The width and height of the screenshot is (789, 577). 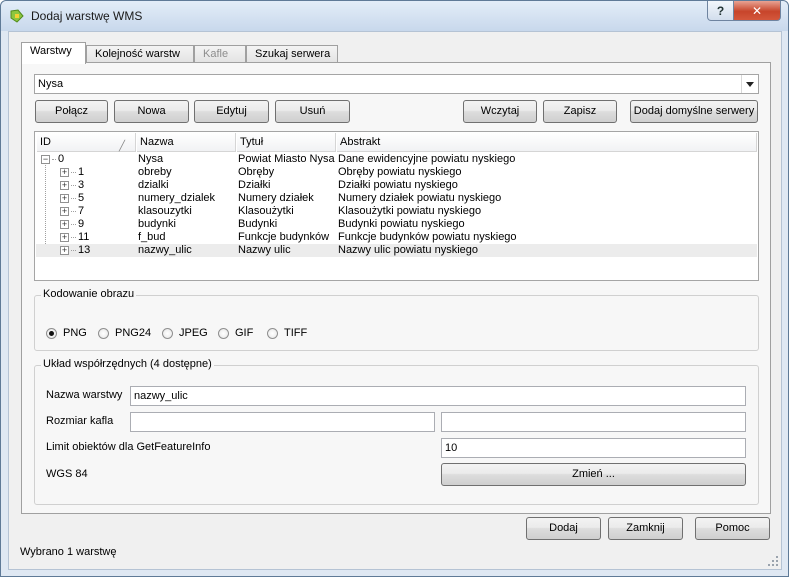 What do you see at coordinates (127, 364) in the screenshot?
I see `crs-group-title: Układ współrzędnych (4 dostępne)` at bounding box center [127, 364].